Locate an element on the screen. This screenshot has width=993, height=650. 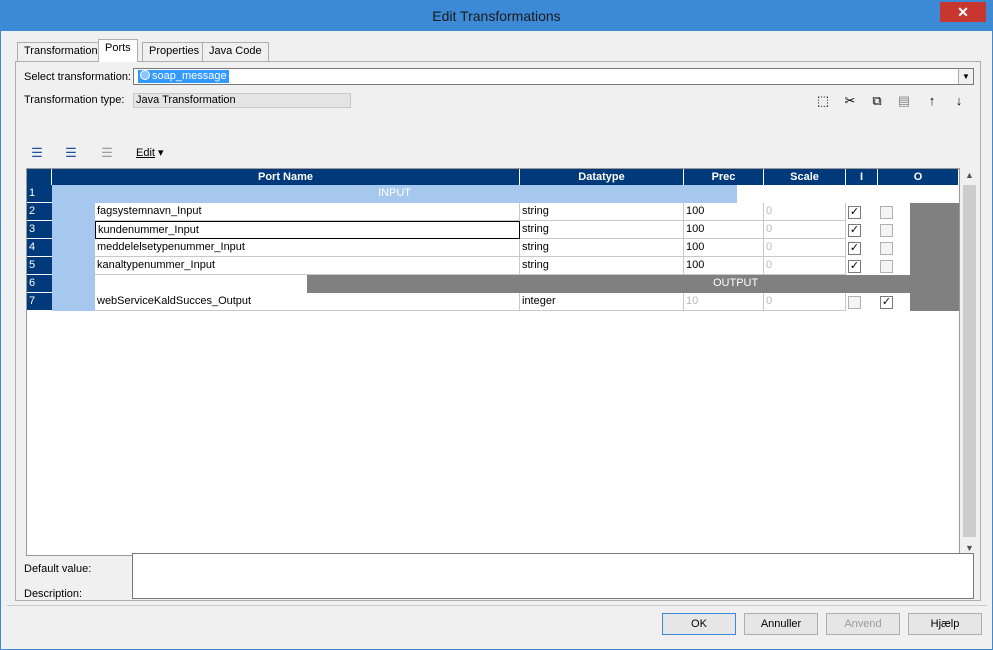
new-port-icon: ☰ is located at coordinates (37, 153).